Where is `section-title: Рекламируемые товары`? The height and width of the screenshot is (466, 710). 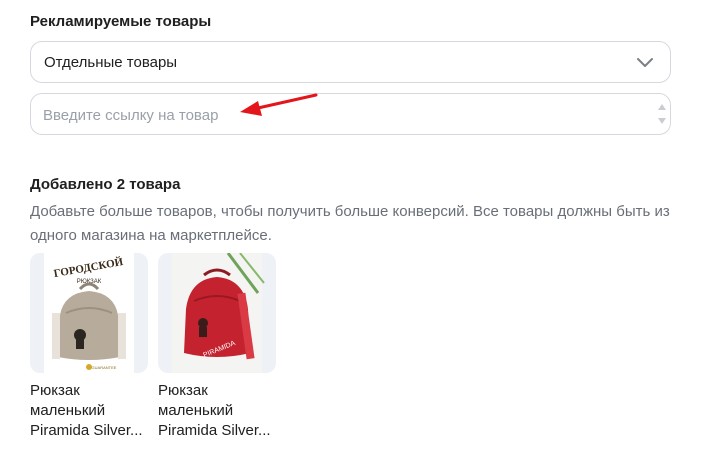 section-title: Рекламируемые товары is located at coordinates (121, 21).